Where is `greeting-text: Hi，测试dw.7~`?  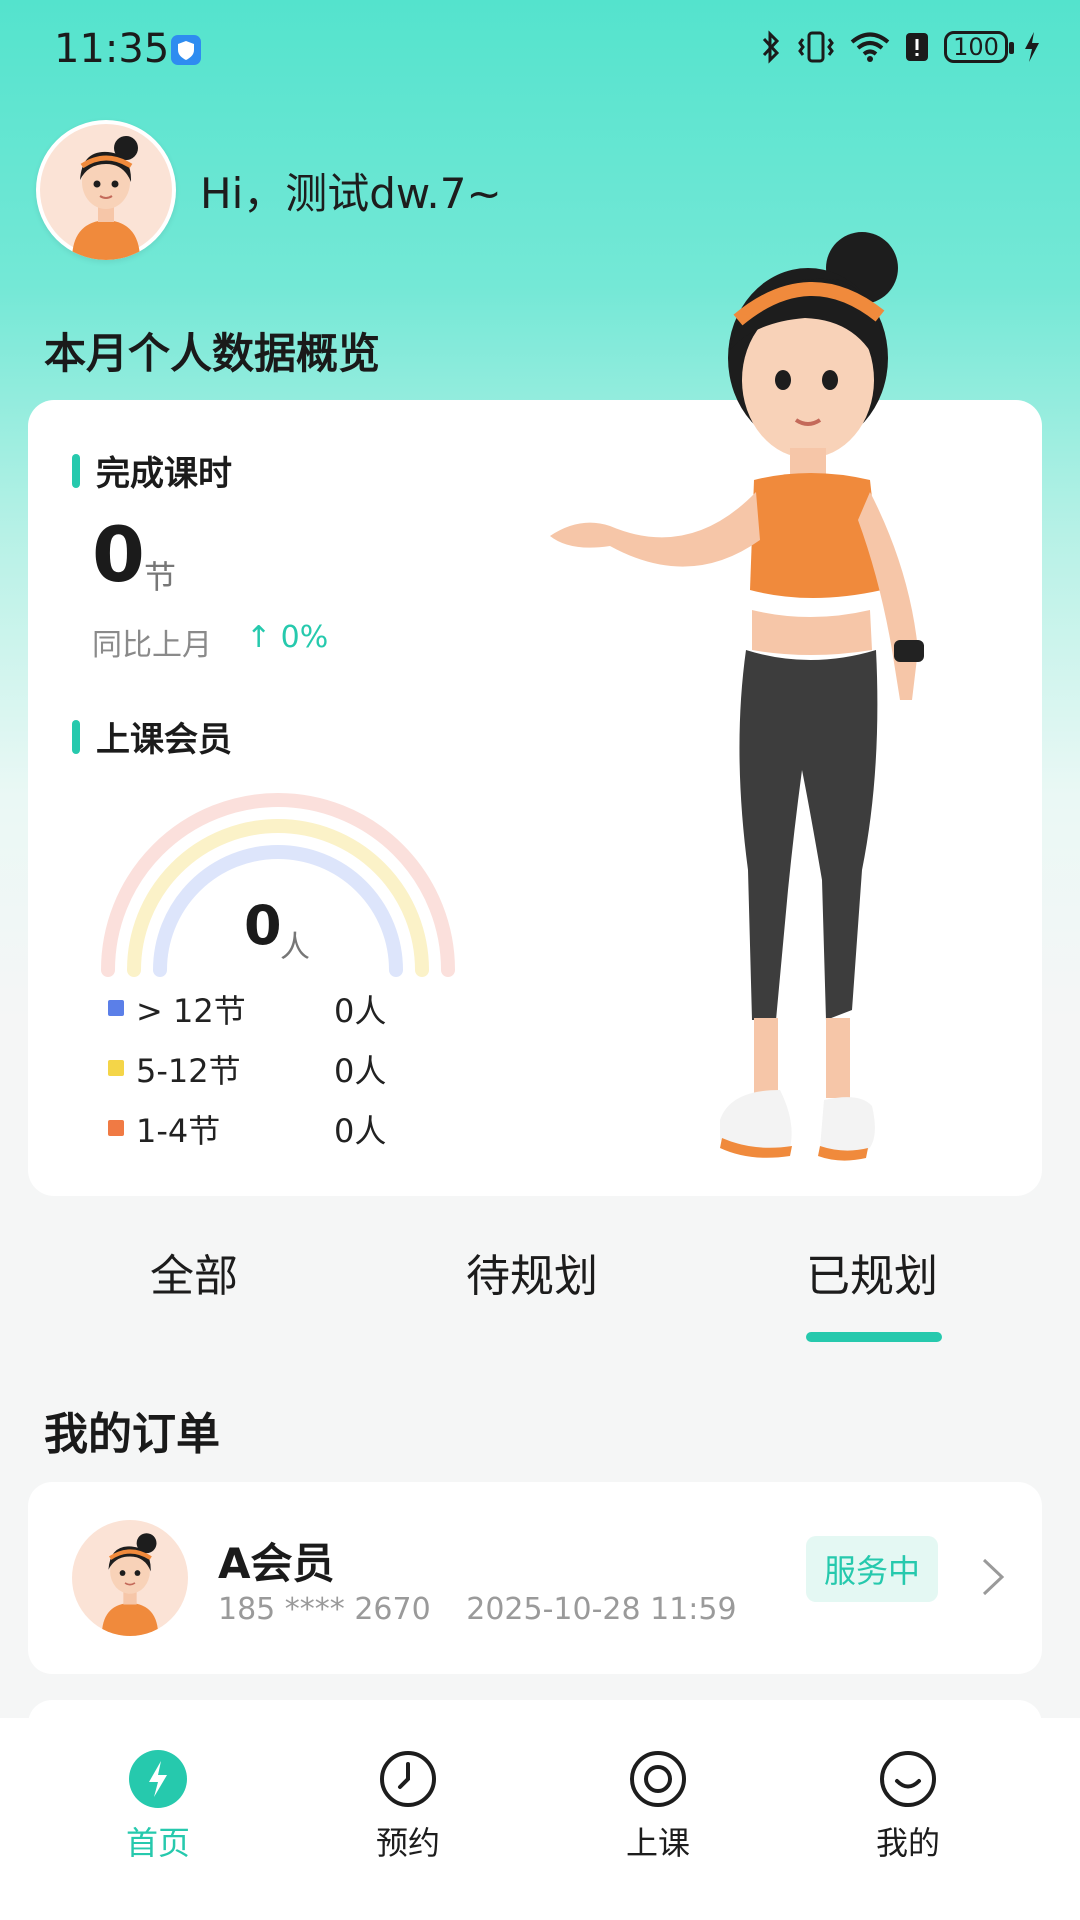
greeting-text: Hi，测试dw.7~ is located at coordinates (351, 193).